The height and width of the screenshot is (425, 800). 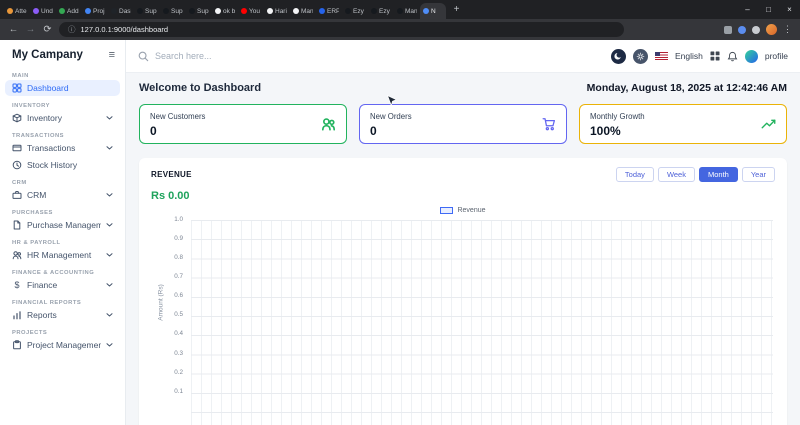 I want to click on close-button: ×, so click(x=789, y=9).